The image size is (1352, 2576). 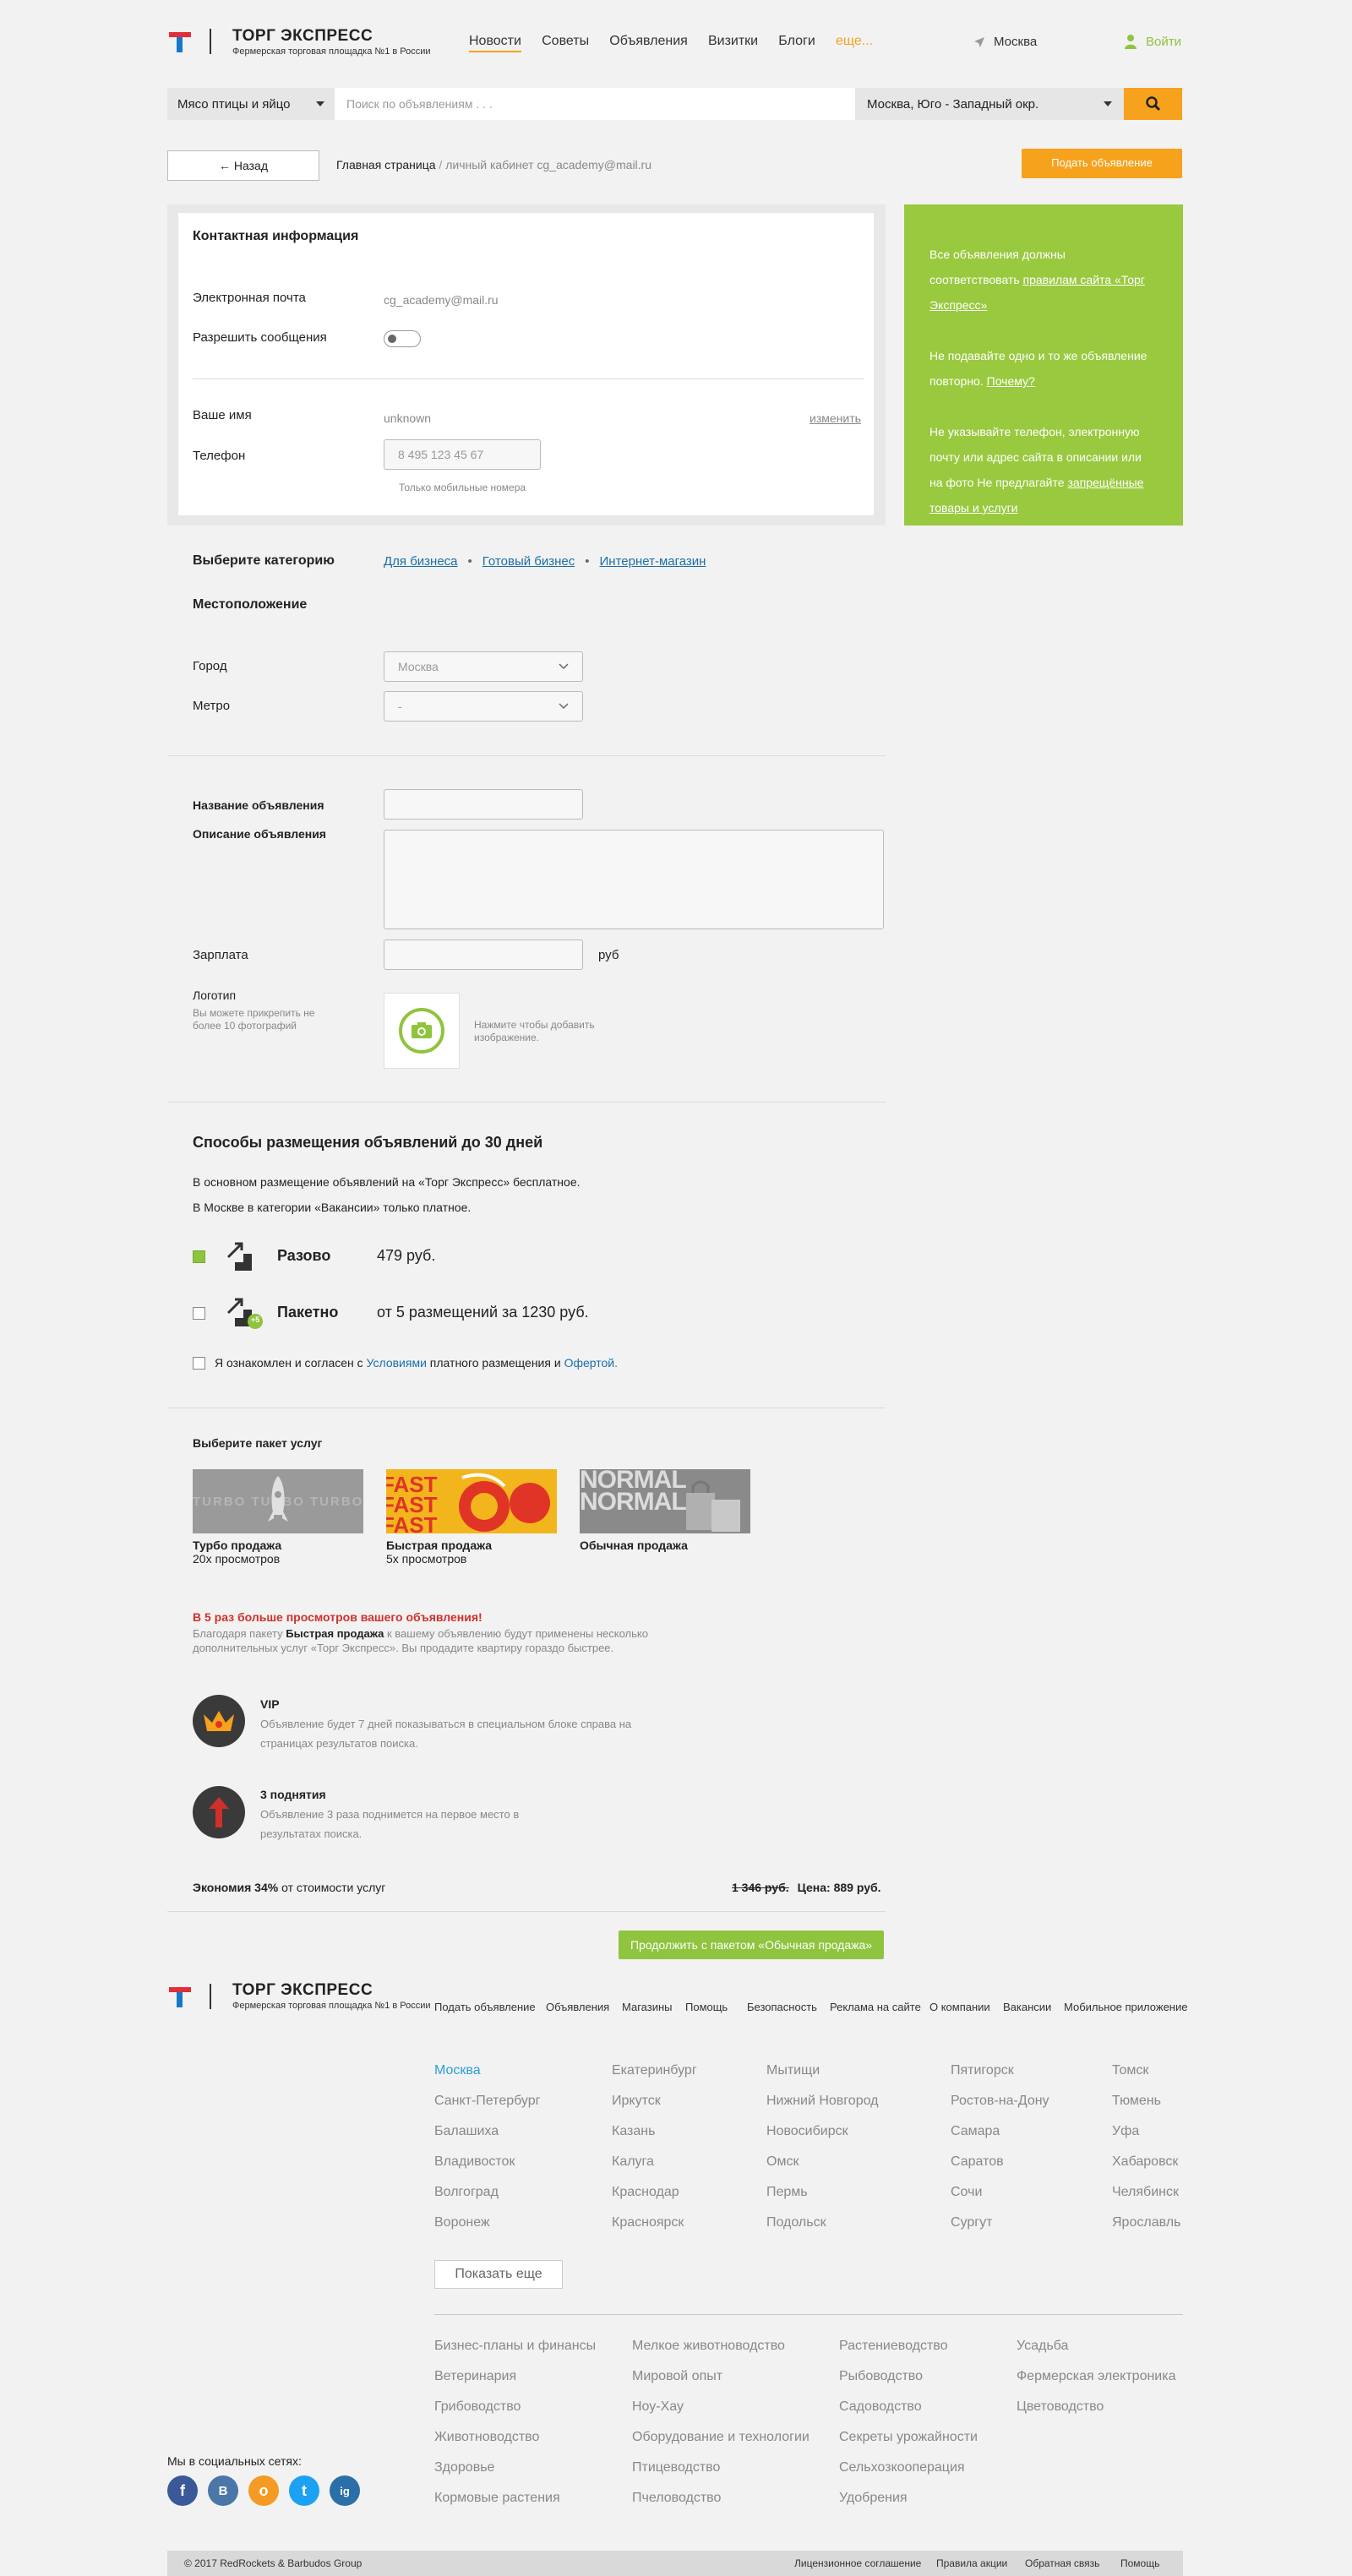 I want to click on city-link: Пятигорск, so click(x=982, y=2070).